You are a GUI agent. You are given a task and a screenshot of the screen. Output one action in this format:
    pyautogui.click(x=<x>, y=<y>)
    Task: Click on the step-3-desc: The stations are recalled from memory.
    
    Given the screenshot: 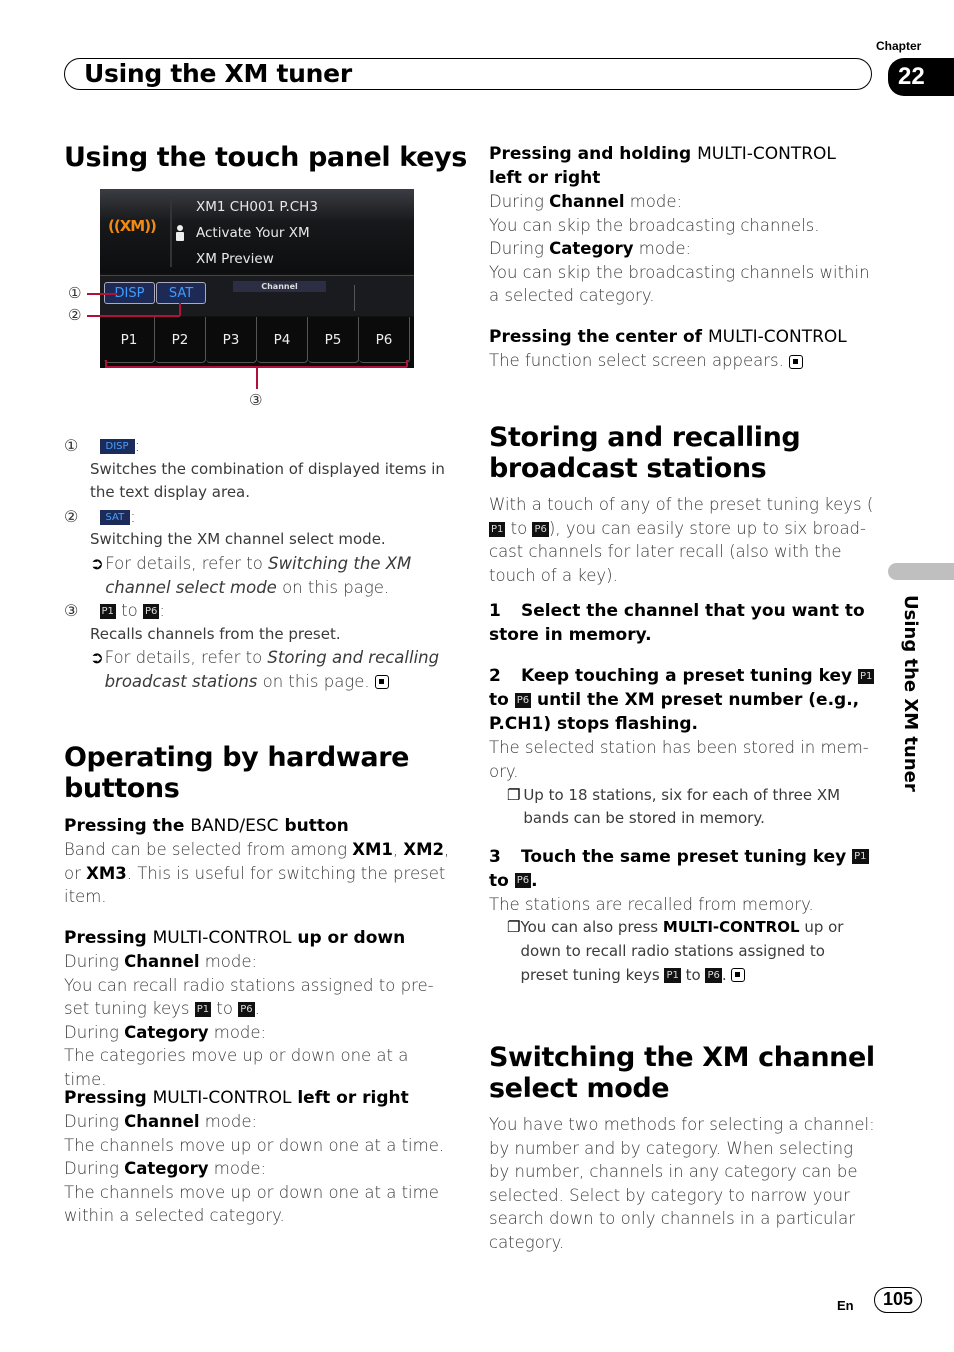 What is the action you would take?
    pyautogui.click(x=651, y=904)
    